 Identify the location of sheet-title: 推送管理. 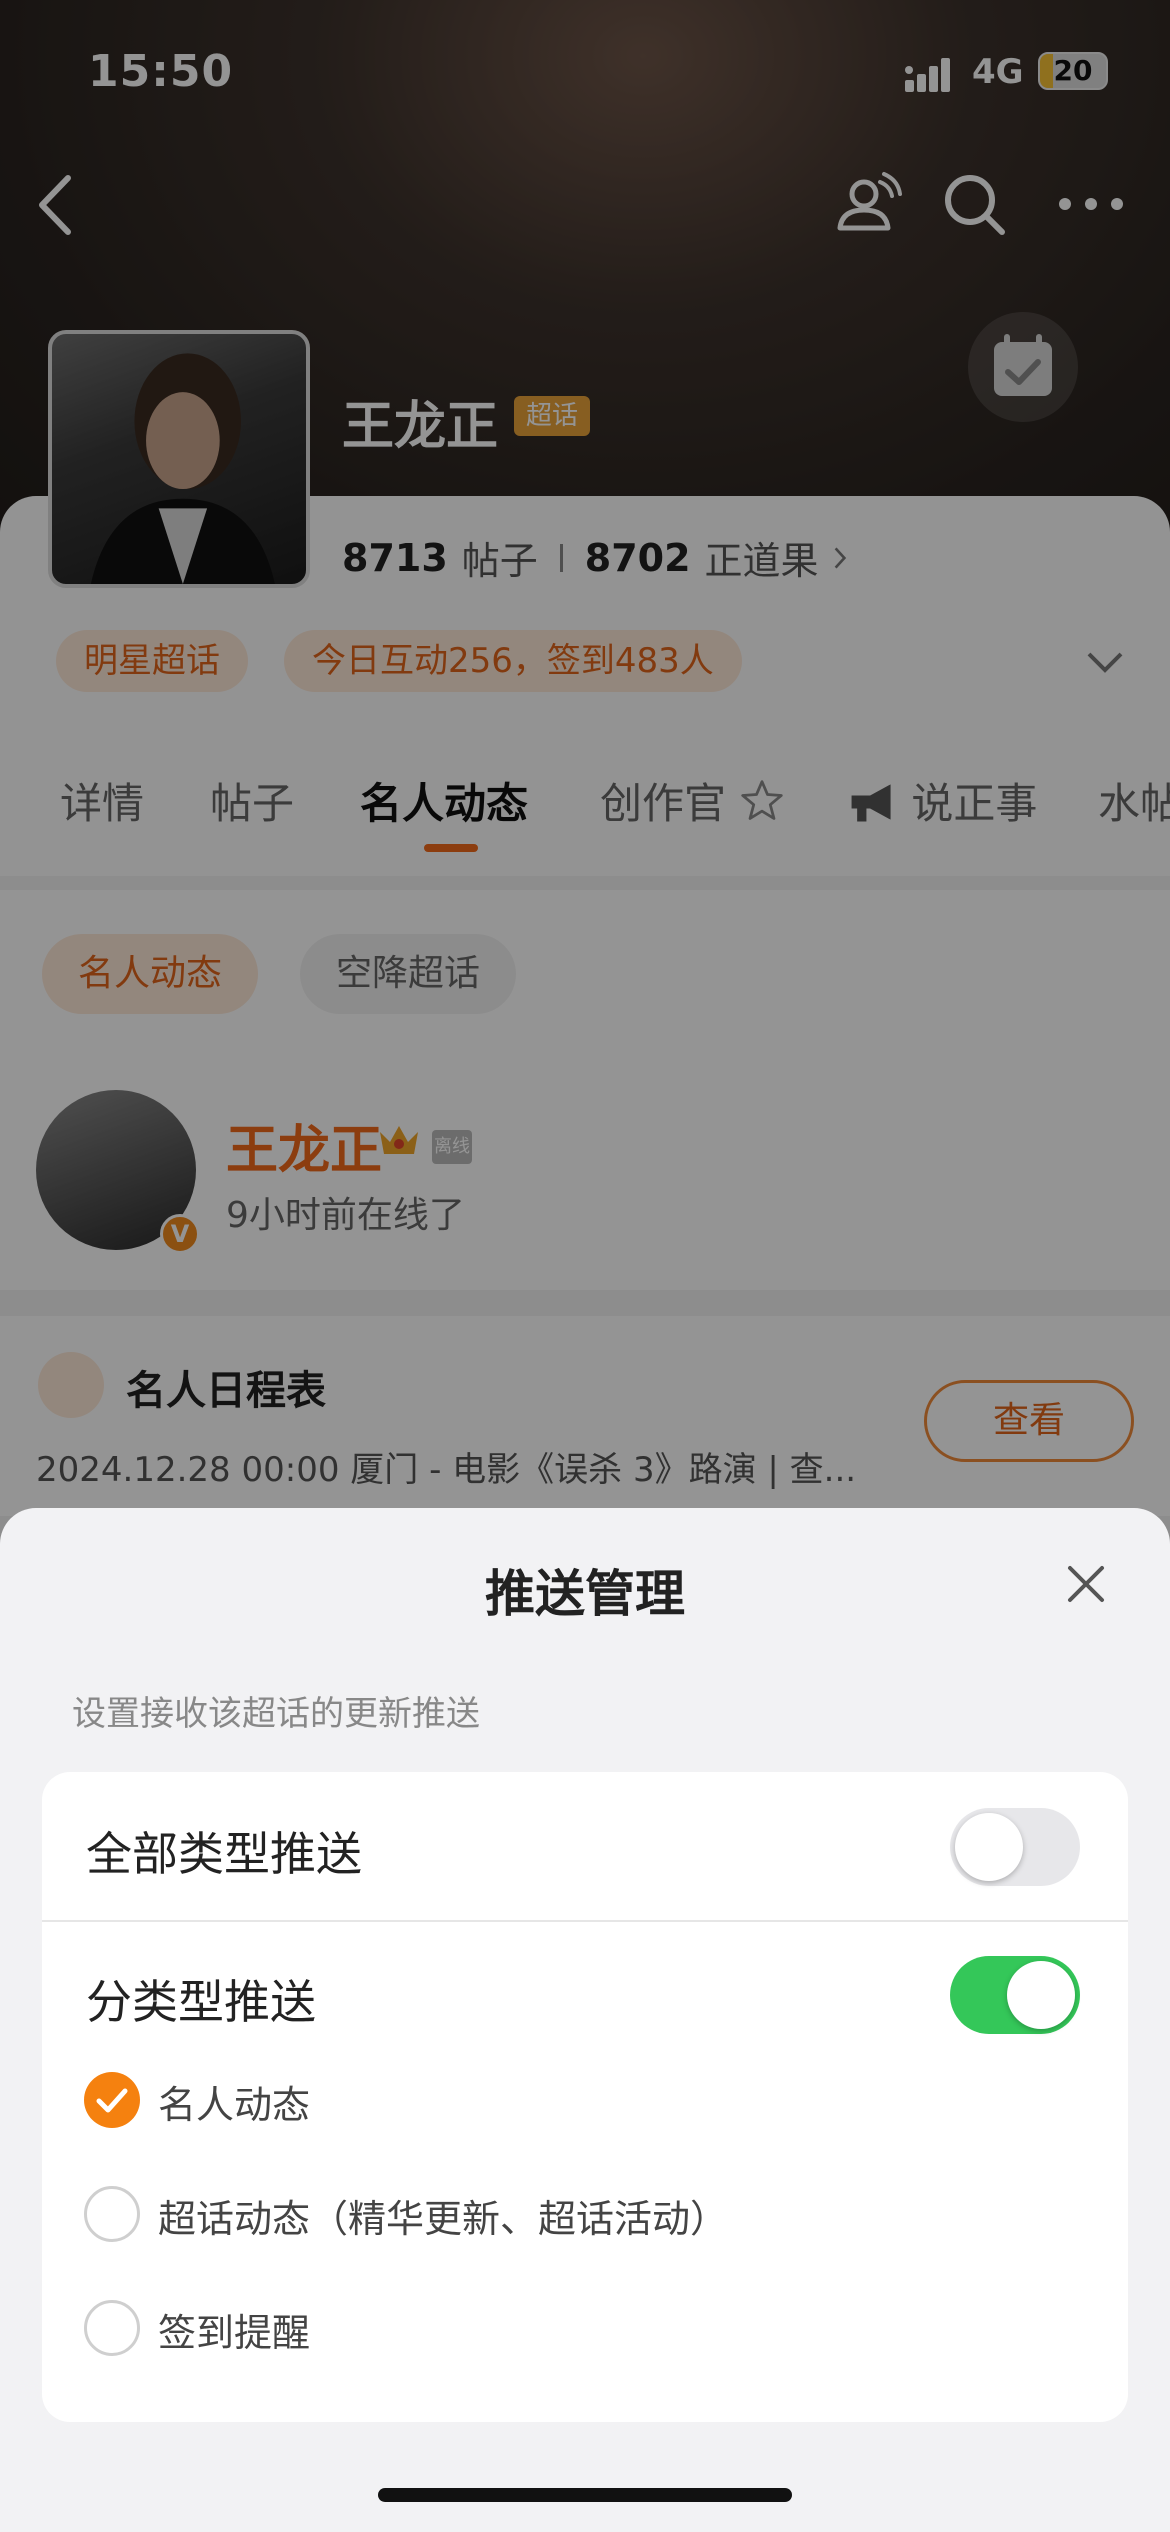
(585, 1594).